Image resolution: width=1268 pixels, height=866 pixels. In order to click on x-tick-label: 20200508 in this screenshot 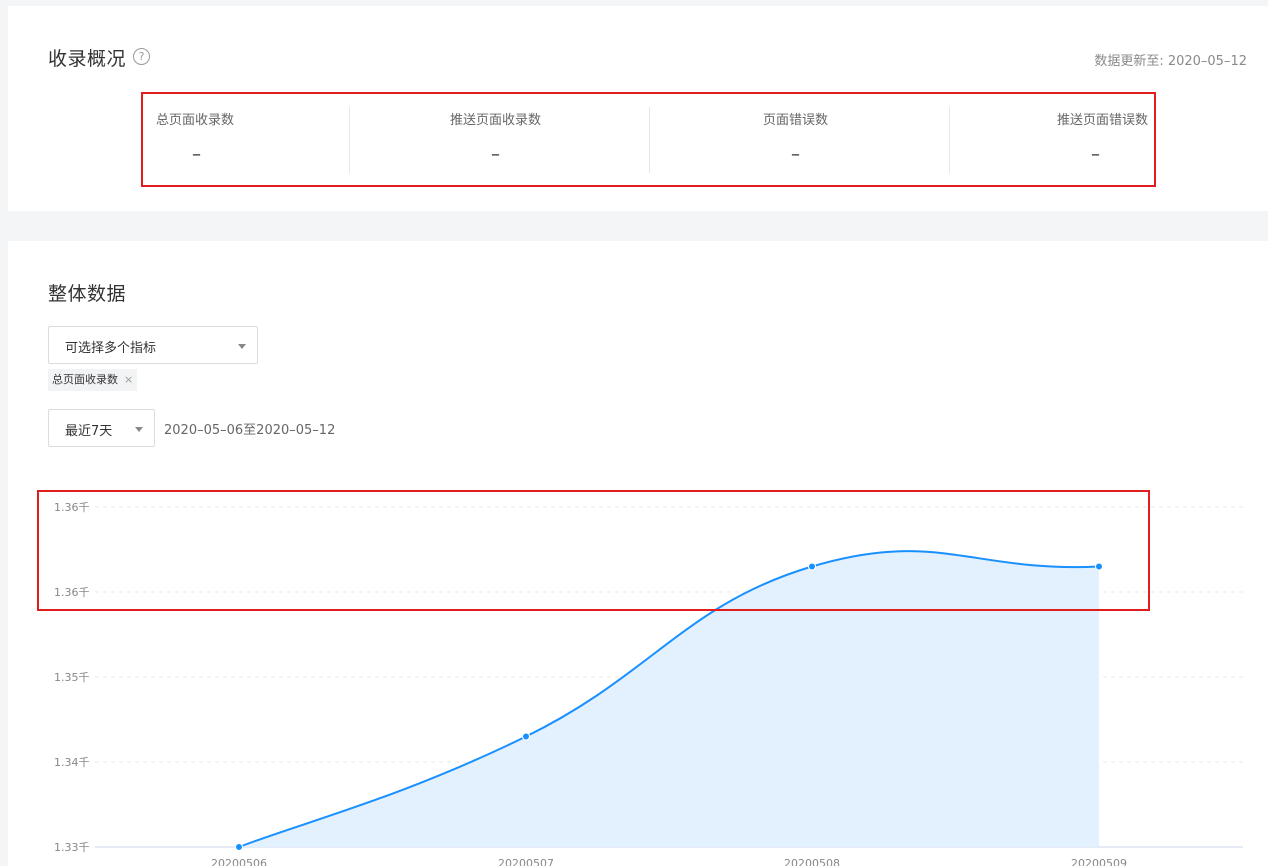, I will do `click(812, 861)`.